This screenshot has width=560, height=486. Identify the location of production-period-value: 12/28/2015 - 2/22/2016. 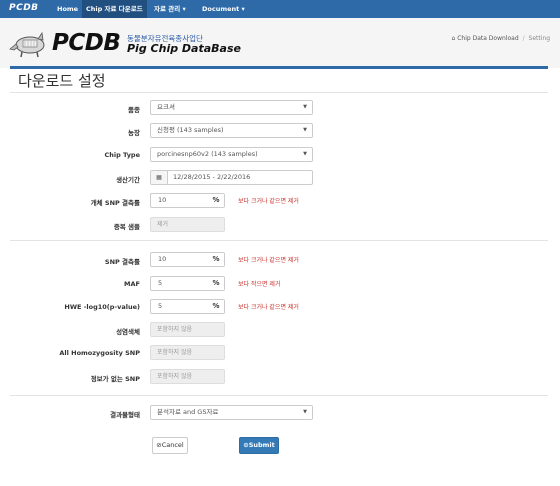
(212, 177).